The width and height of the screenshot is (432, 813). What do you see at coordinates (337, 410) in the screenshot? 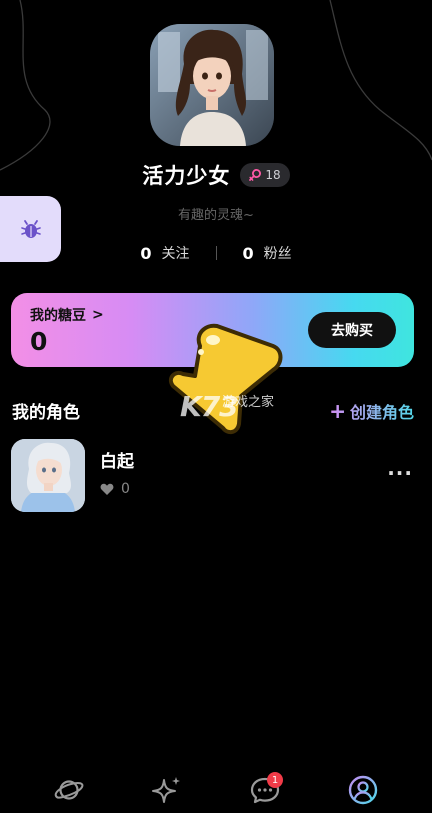
I see `plus-icon: +` at bounding box center [337, 410].